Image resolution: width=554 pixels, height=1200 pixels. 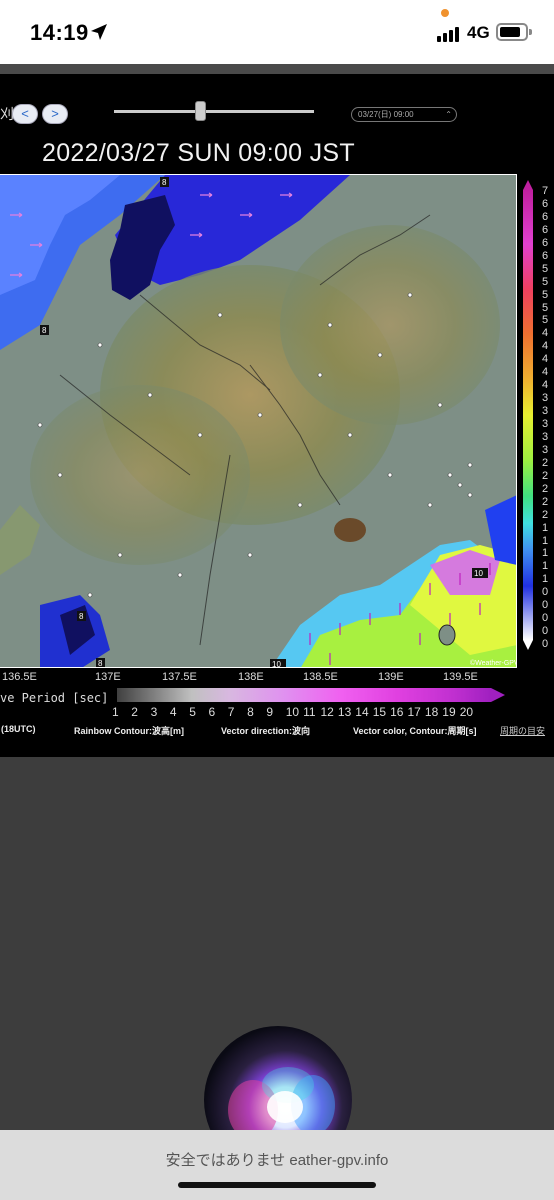 What do you see at coordinates (460, 677) in the screenshot?
I see `lon-label: 139.5E` at bounding box center [460, 677].